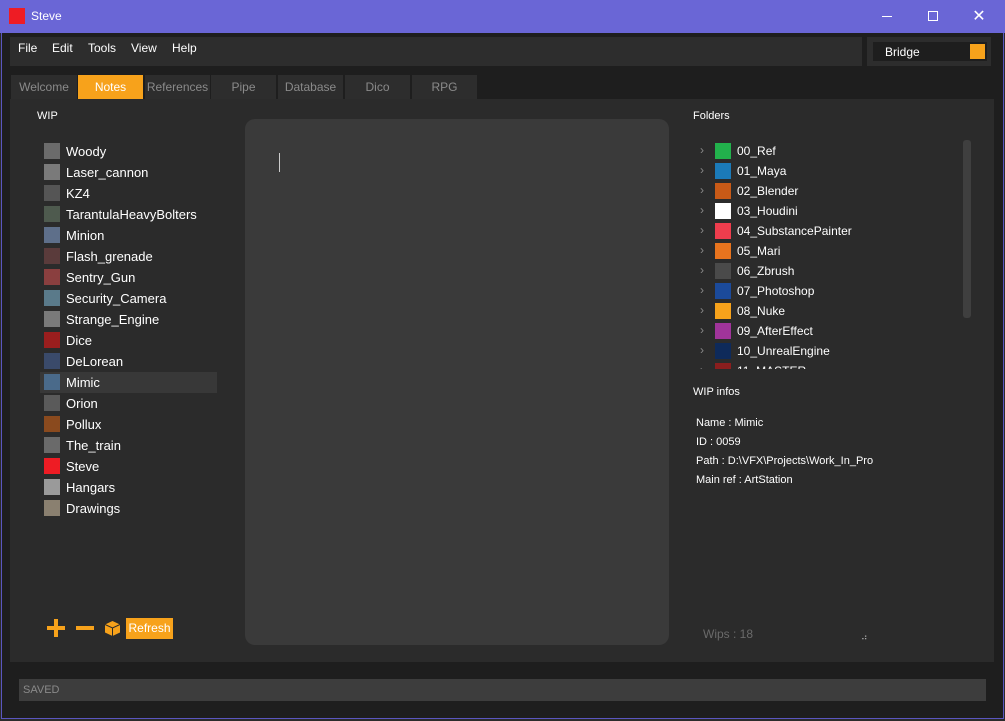 The image size is (1005, 721). What do you see at coordinates (56, 628) in the screenshot?
I see `plus-icon` at bounding box center [56, 628].